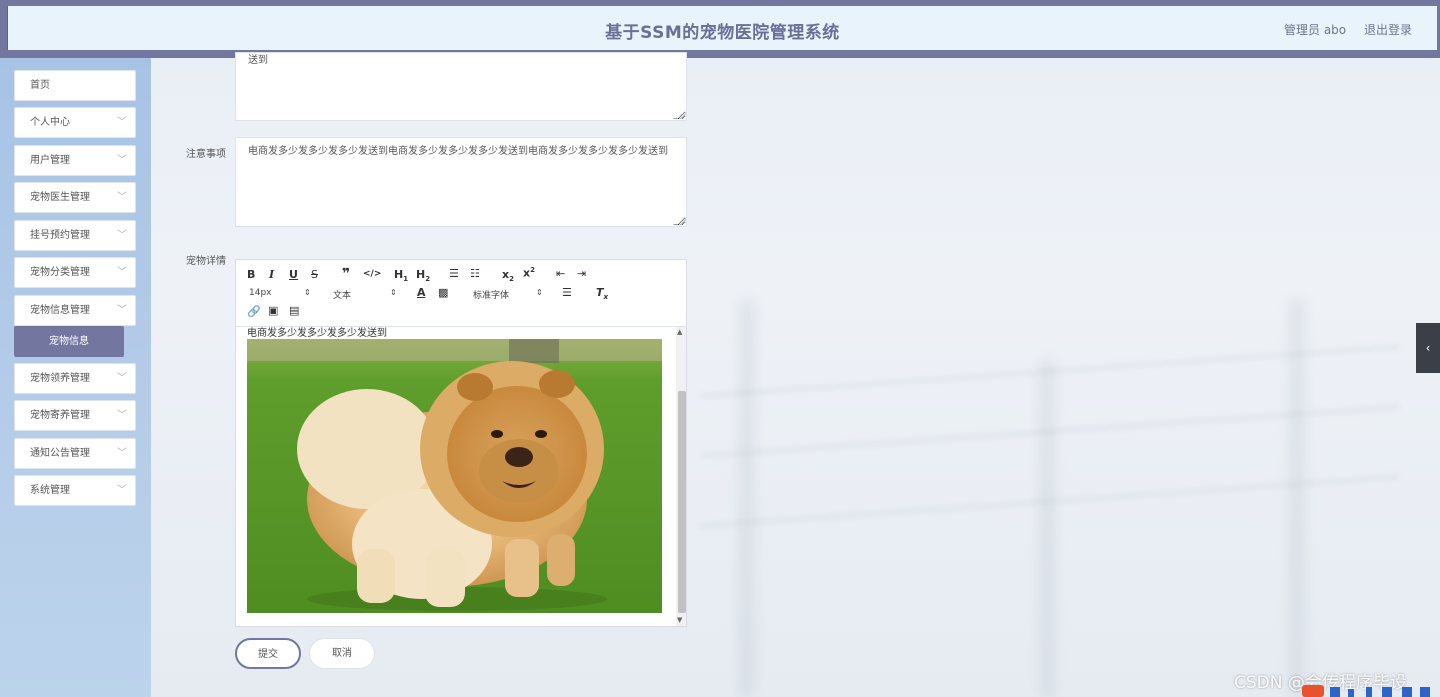  I want to click on chevron-left-icon: ‹, so click(1428, 348).